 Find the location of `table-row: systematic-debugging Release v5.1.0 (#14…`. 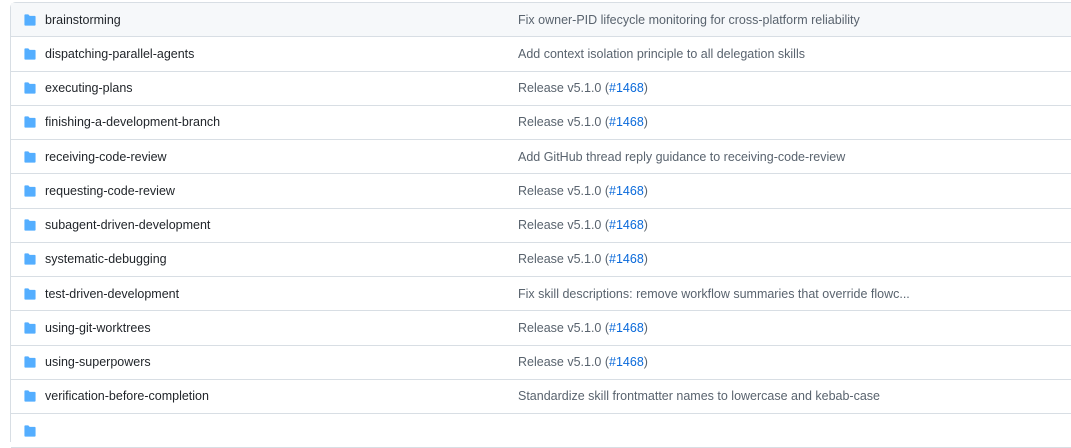

table-row: systematic-debugging Release v5.1.0 (#14… is located at coordinates (541, 260).